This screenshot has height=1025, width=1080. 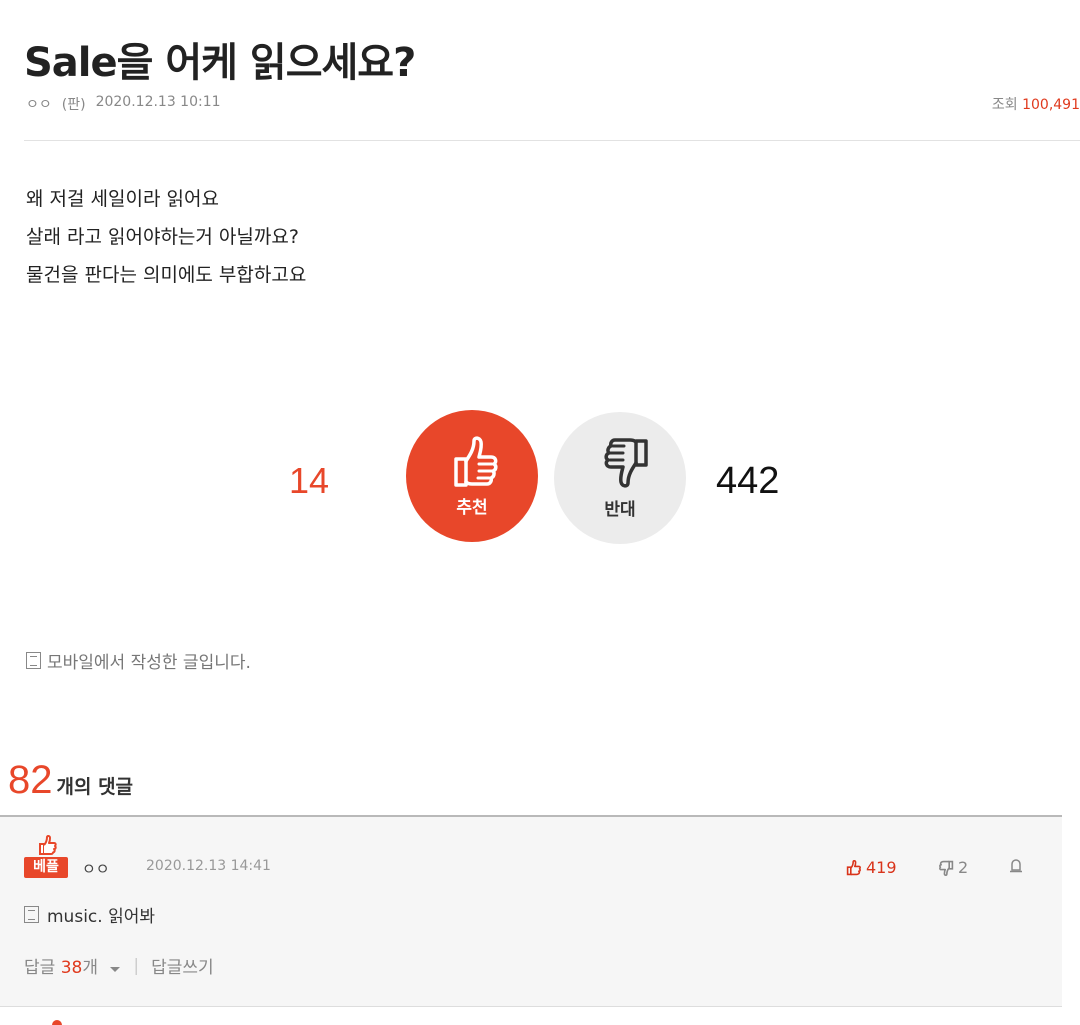 I want to click on post-title: Sale을 어케 읽으세요?, so click(x=220, y=63).